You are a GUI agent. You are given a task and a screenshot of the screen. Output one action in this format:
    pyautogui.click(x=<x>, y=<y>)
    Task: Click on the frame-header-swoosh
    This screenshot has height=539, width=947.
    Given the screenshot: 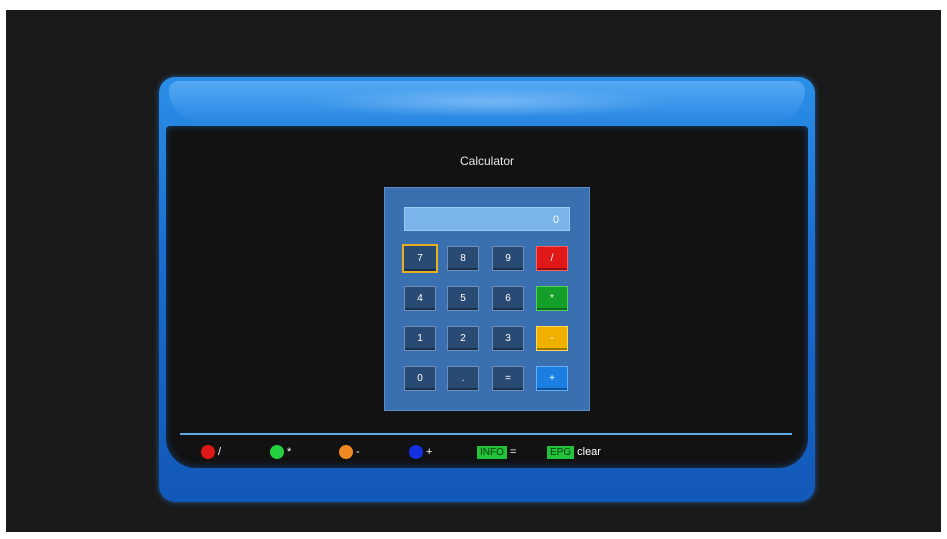 What is the action you would take?
    pyautogui.click(x=489, y=102)
    